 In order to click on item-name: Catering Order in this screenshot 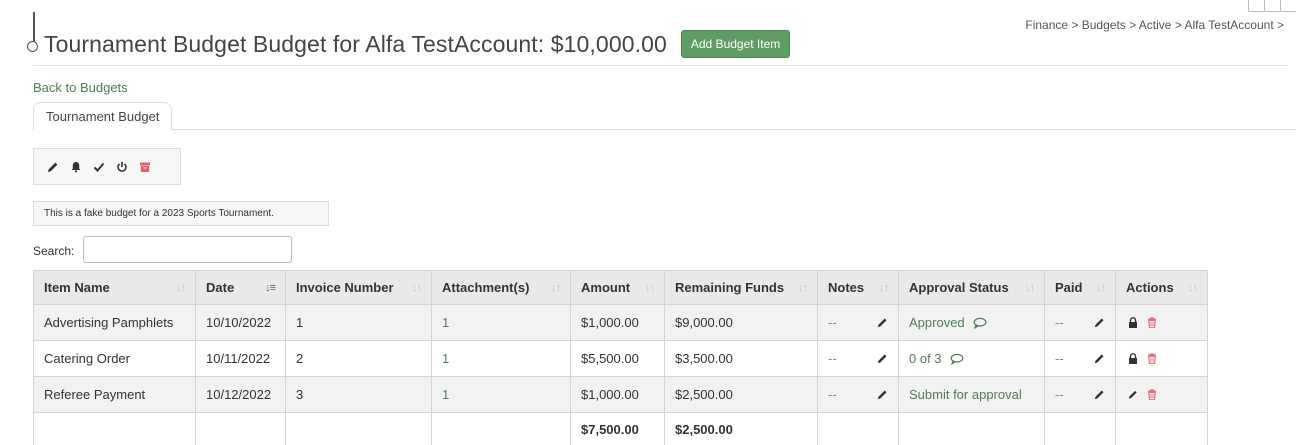, I will do `click(114, 358)`.